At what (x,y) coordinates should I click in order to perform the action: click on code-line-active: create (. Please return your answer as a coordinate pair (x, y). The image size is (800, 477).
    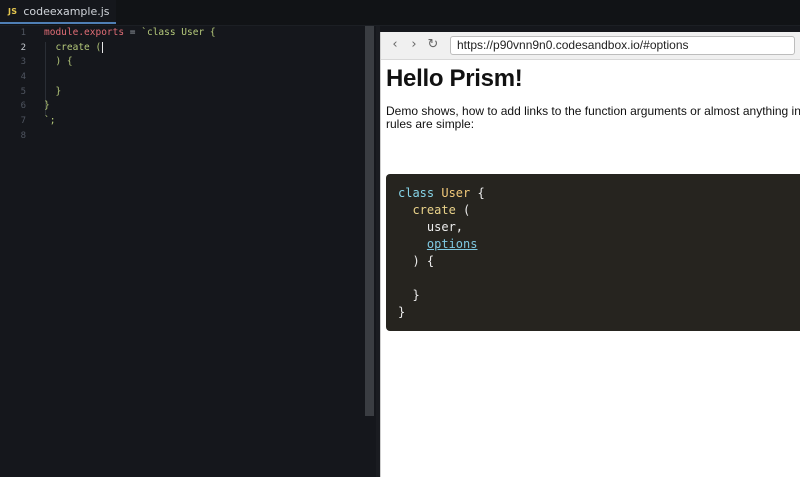
    Looking at the image, I should click on (130, 48).